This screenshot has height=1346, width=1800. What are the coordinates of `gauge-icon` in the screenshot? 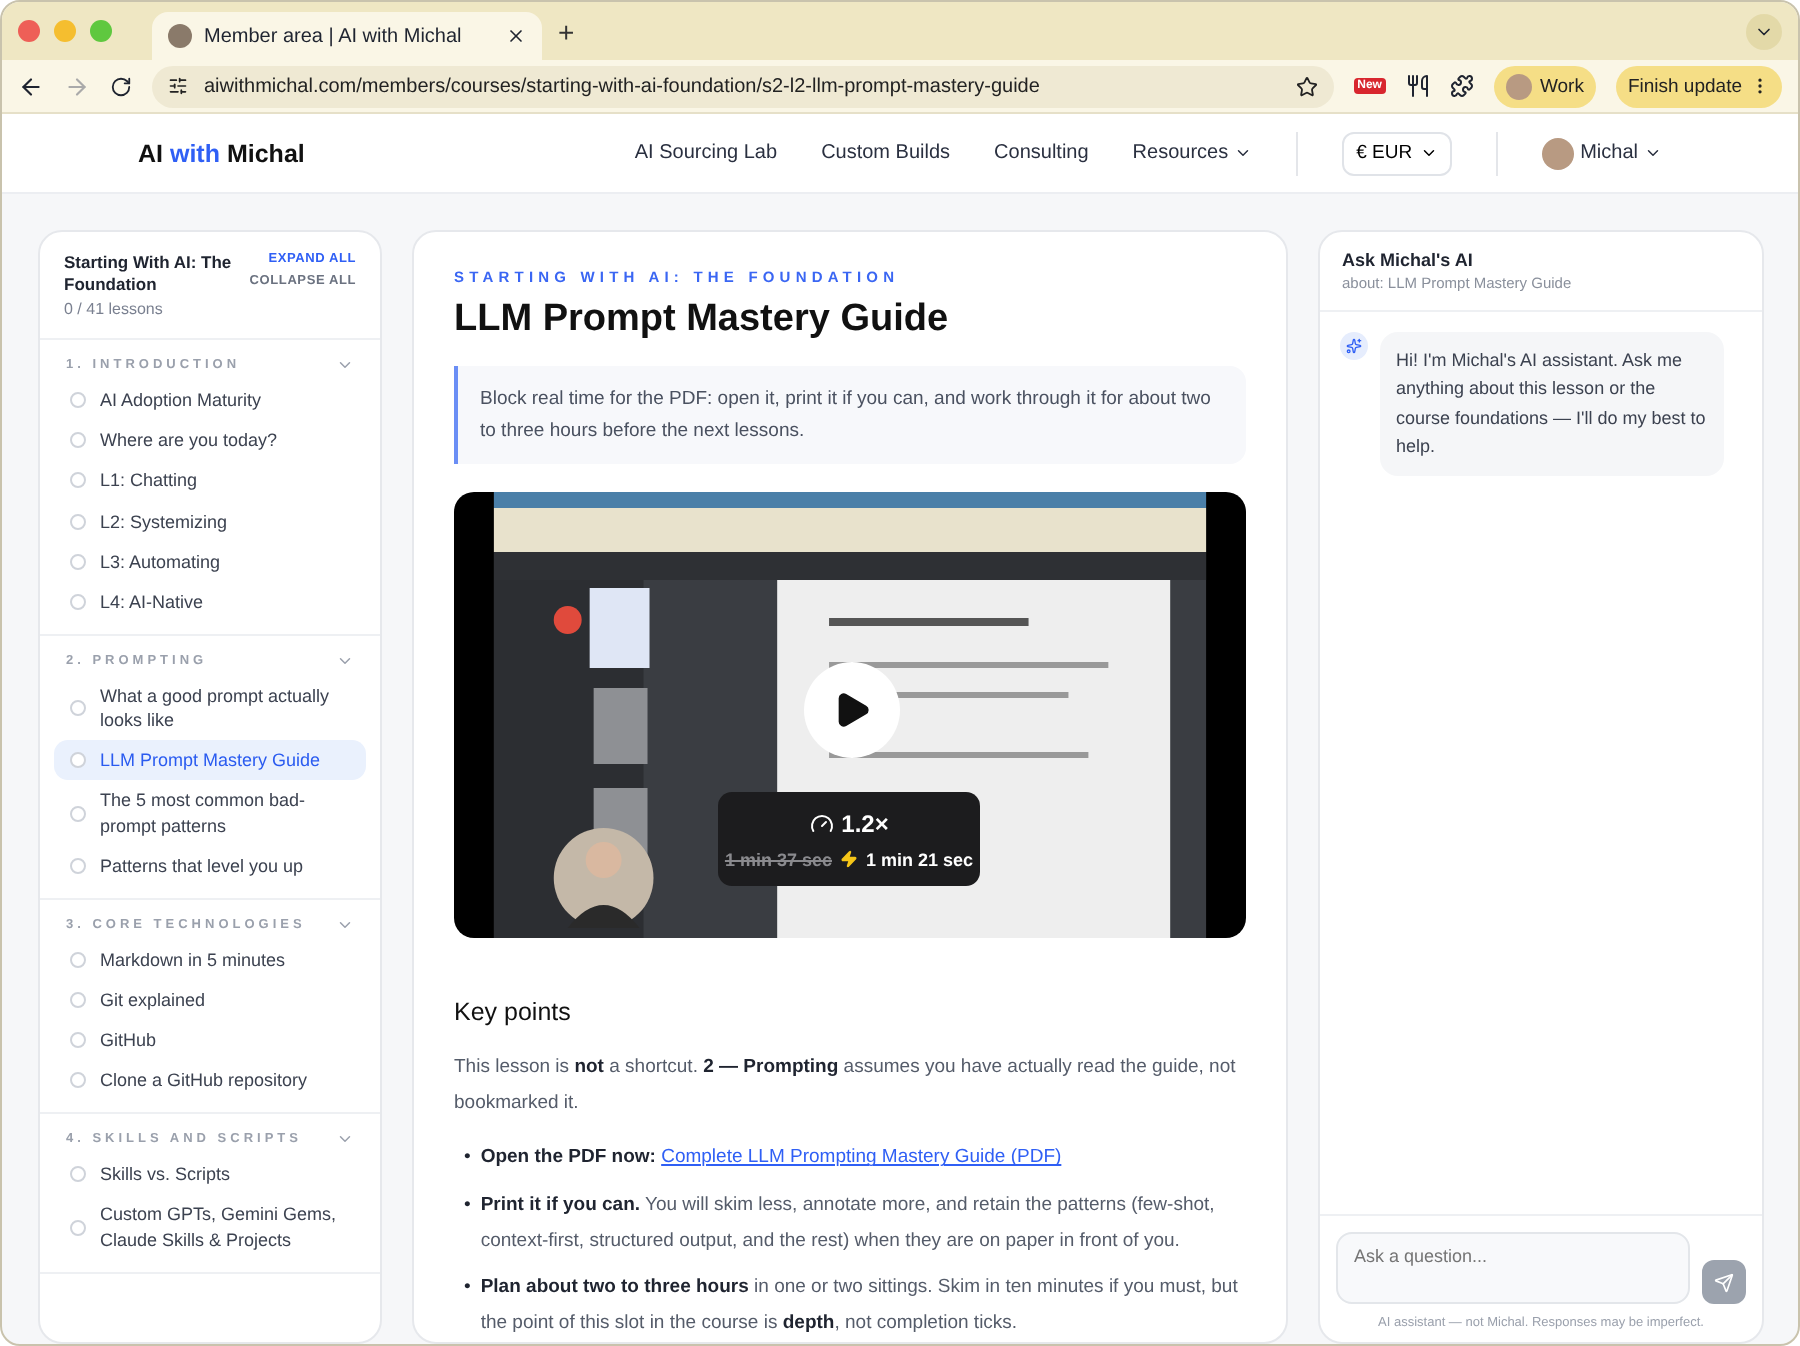 It's located at (821, 823).